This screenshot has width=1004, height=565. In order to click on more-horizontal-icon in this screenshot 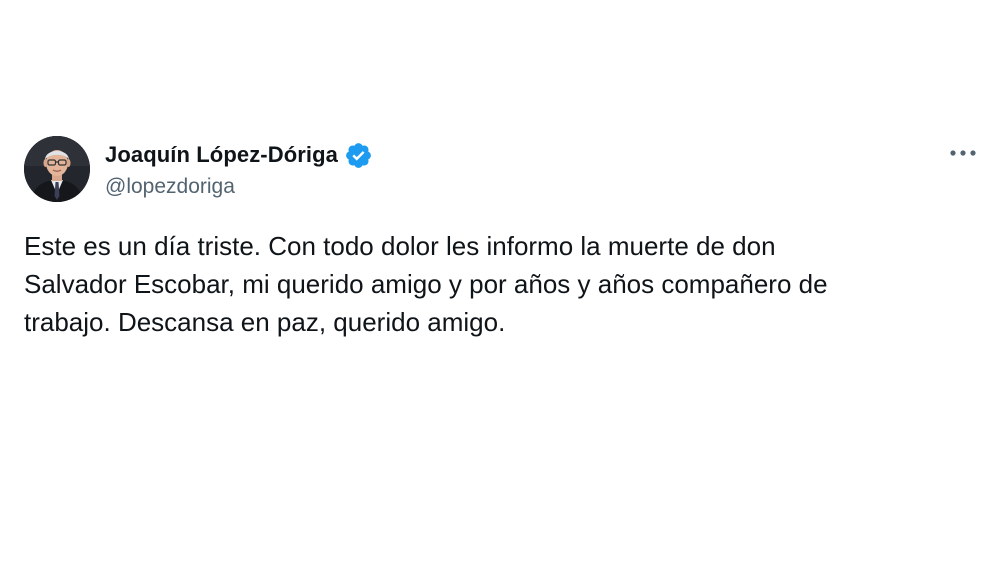, I will do `click(963, 153)`.